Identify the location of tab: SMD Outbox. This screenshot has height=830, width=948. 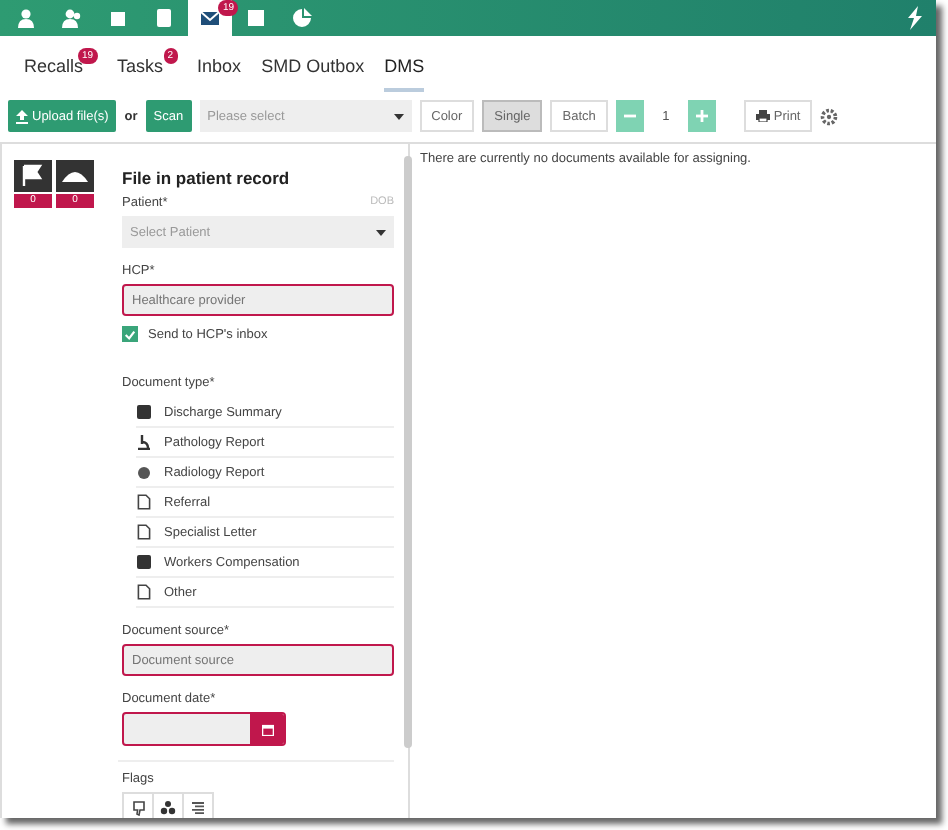
(313, 70).